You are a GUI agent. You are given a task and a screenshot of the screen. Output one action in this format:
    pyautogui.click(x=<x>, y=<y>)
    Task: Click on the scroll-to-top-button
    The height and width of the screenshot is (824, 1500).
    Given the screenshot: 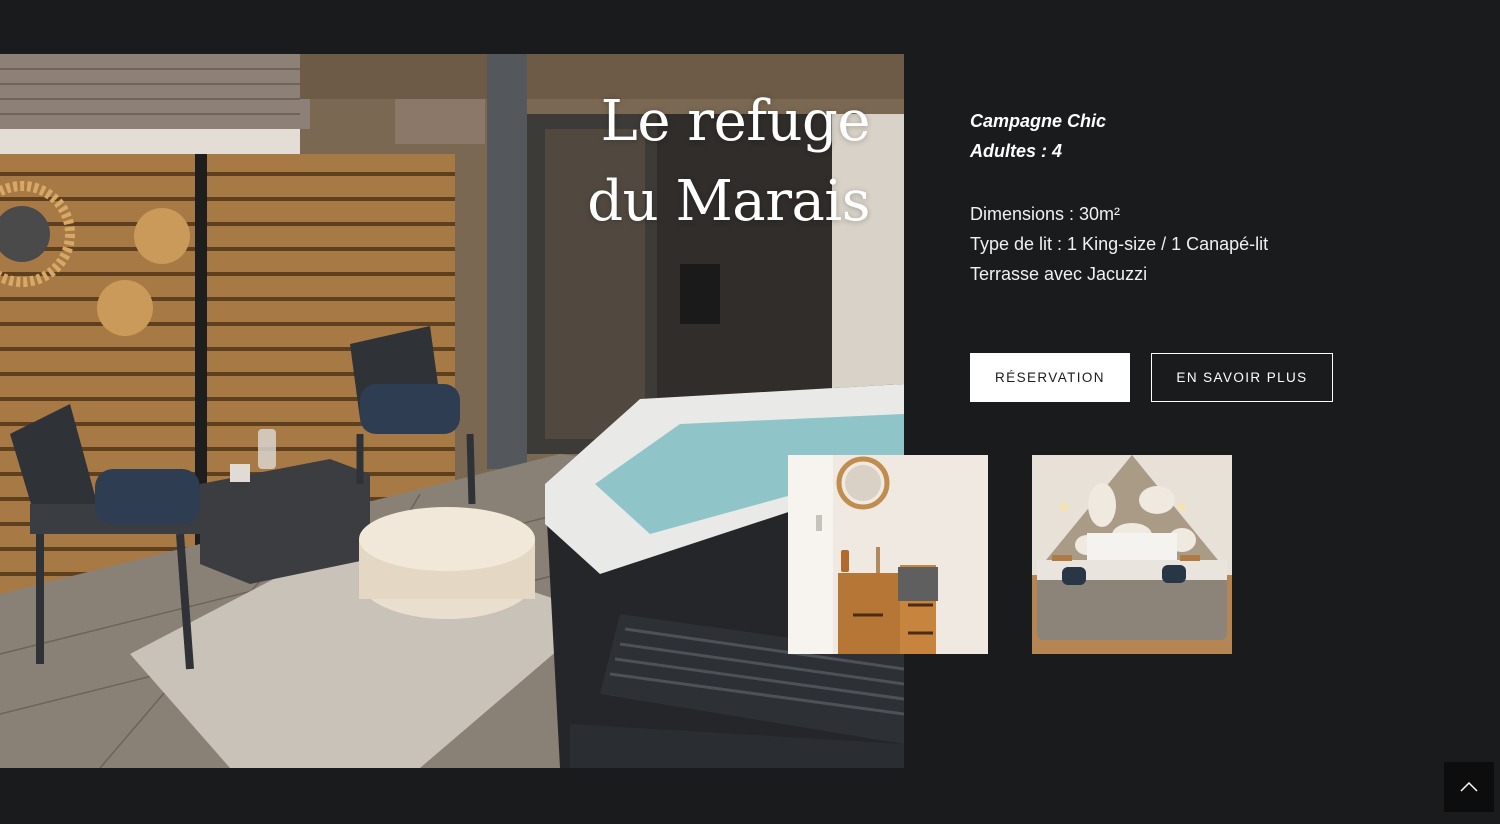 What is the action you would take?
    pyautogui.click(x=1469, y=787)
    